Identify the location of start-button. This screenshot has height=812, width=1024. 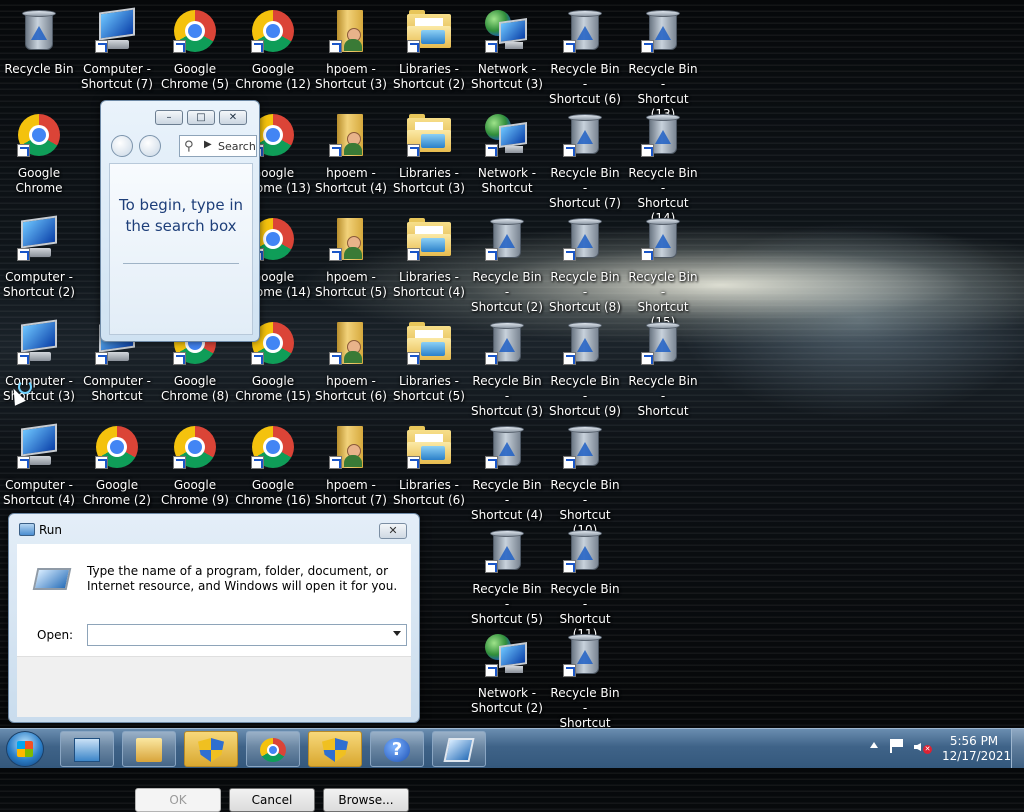
(25, 749).